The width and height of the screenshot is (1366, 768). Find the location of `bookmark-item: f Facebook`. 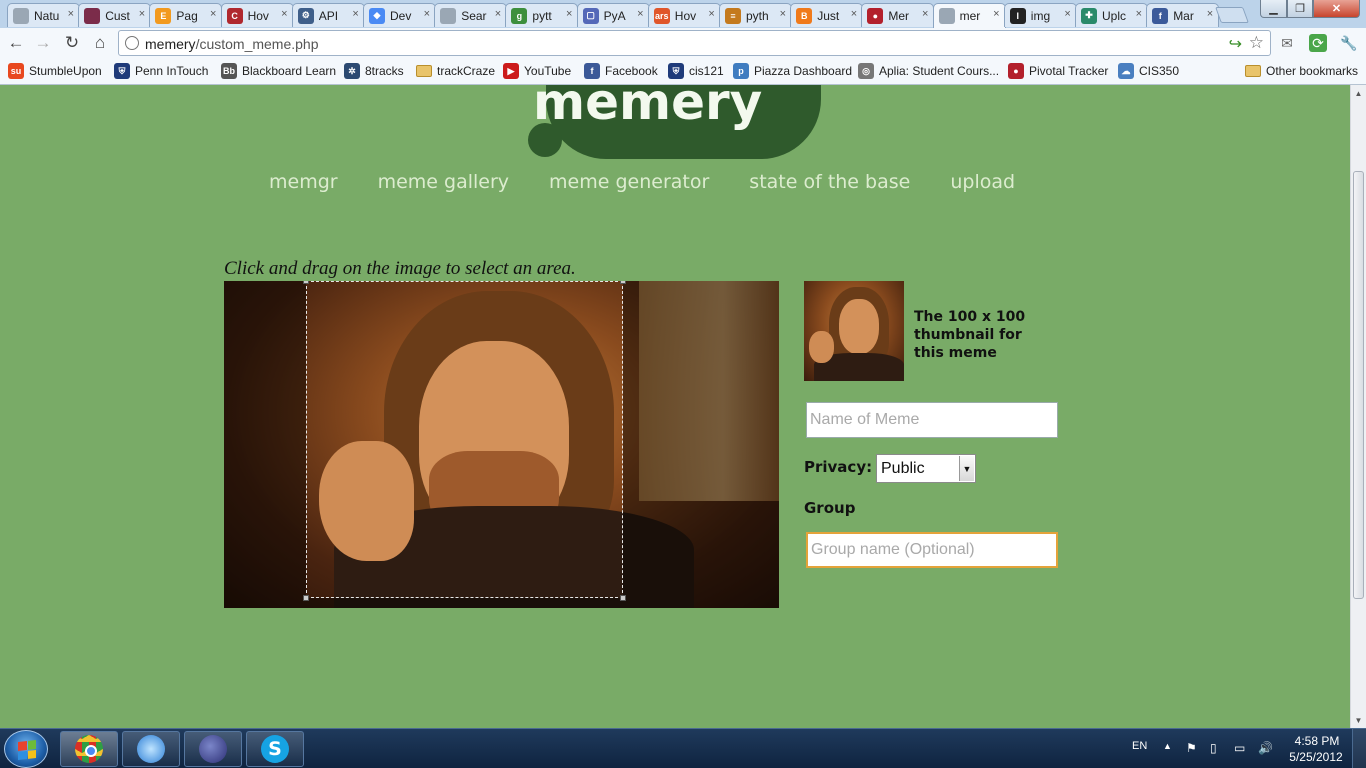

bookmark-item: f Facebook is located at coordinates (621, 71).